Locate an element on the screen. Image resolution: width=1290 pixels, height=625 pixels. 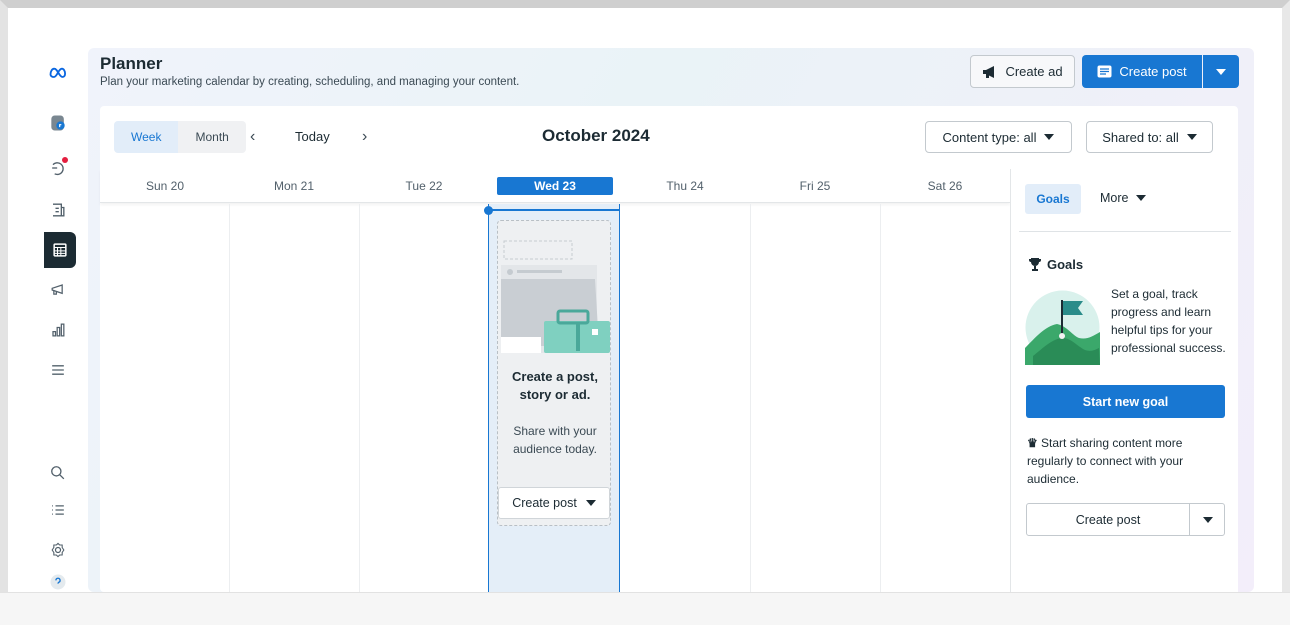
notifications-icon is located at coordinates (58, 168).